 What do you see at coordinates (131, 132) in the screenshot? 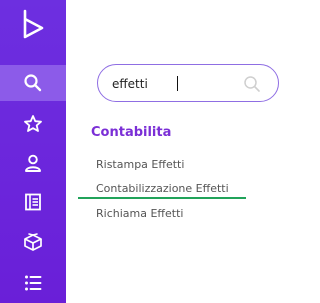
I see `section-title-contabilita: Contabilita` at bounding box center [131, 132].